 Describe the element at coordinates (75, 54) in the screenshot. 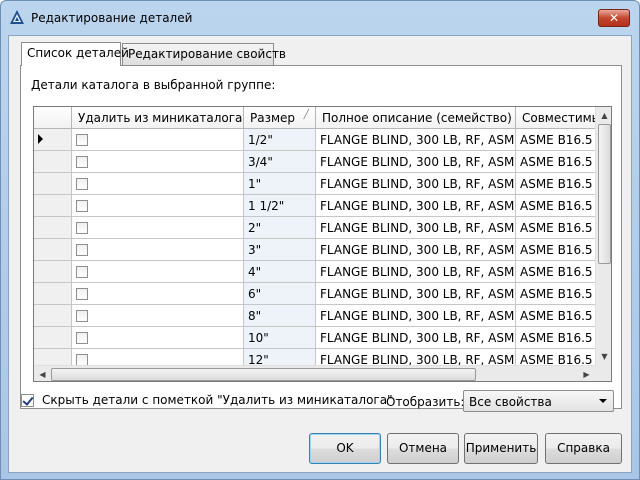

I see `tab-parts-list: Список деталей` at that location.